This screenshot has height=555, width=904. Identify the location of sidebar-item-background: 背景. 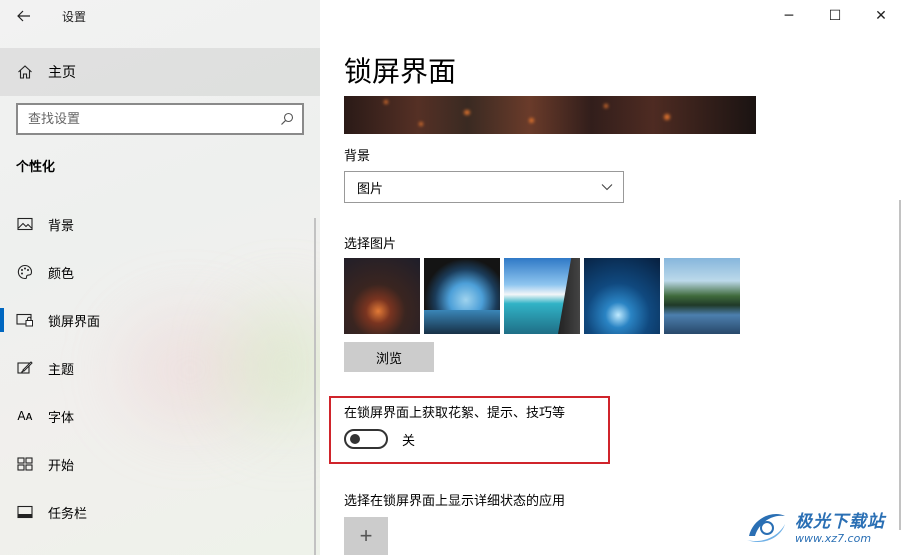
(160, 224).